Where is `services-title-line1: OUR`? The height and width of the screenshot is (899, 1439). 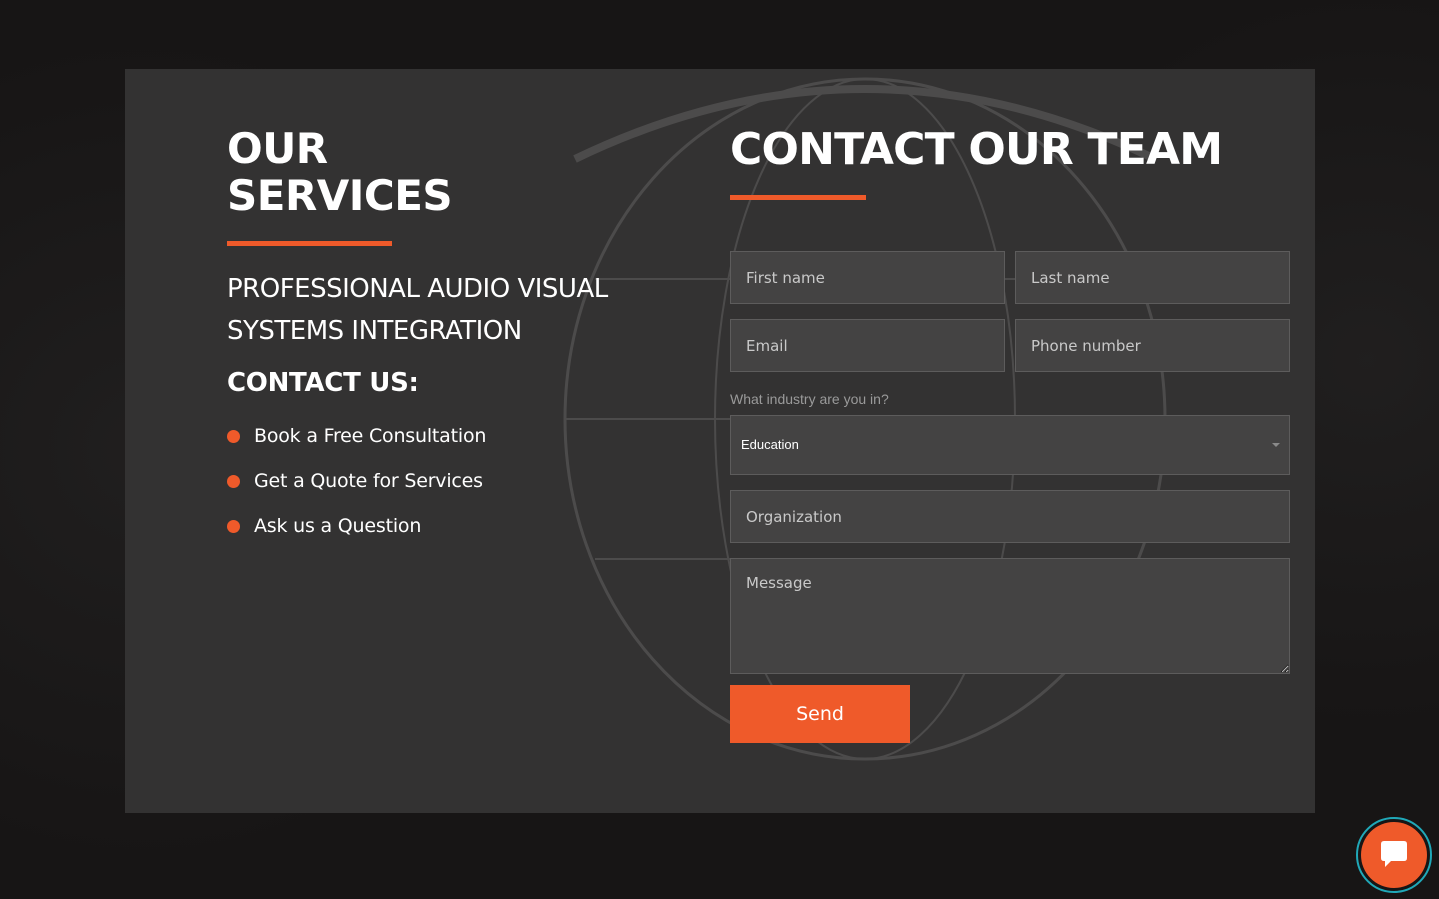 services-title-line1: OUR is located at coordinates (277, 148).